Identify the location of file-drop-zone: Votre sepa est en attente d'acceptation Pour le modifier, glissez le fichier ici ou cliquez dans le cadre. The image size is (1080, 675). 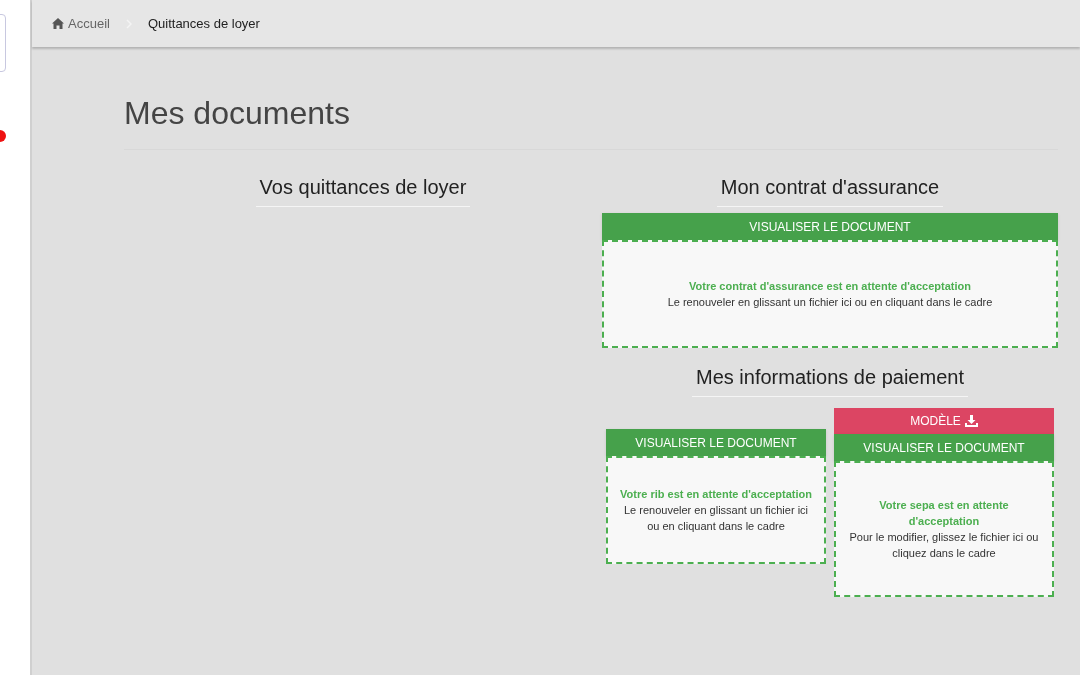
(944, 529).